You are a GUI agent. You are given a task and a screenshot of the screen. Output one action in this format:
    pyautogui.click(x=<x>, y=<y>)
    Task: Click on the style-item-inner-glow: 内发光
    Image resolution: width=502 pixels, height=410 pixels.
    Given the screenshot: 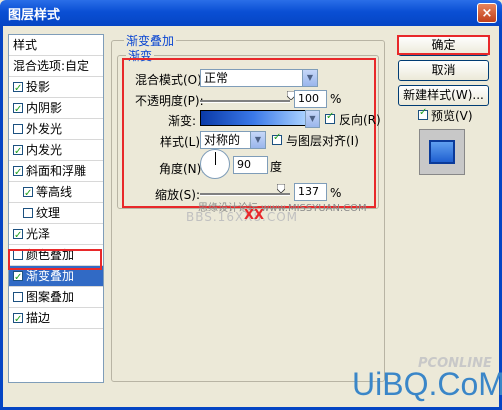 What is the action you would take?
    pyautogui.click(x=56, y=151)
    